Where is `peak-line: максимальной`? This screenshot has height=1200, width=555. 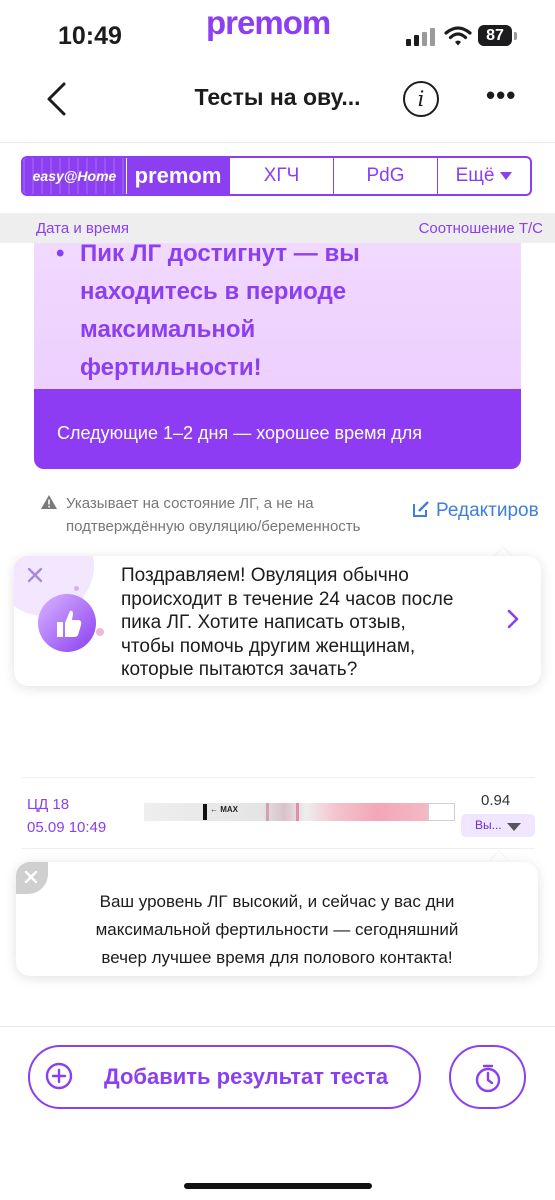 peak-line: максимальной is located at coordinates (168, 329).